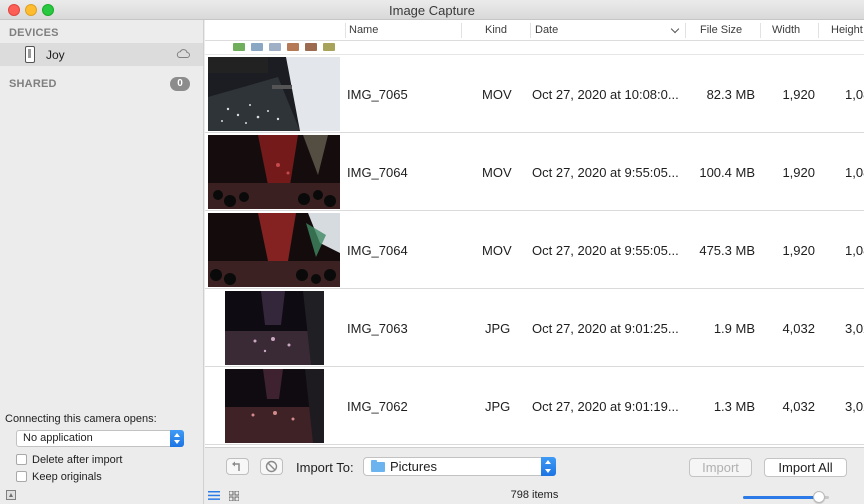  I want to click on delete-button, so click(271, 466).